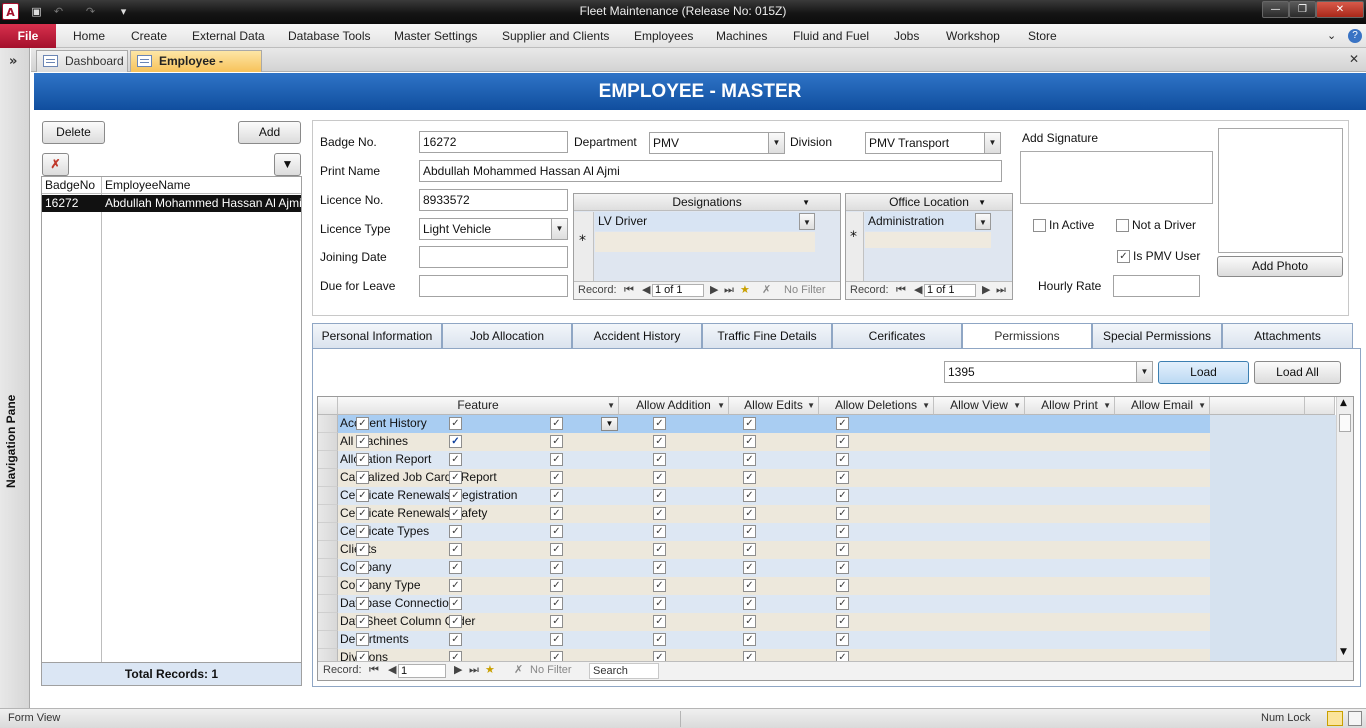 The height and width of the screenshot is (728, 1366). I want to click on load-button: Load, so click(1203, 372).